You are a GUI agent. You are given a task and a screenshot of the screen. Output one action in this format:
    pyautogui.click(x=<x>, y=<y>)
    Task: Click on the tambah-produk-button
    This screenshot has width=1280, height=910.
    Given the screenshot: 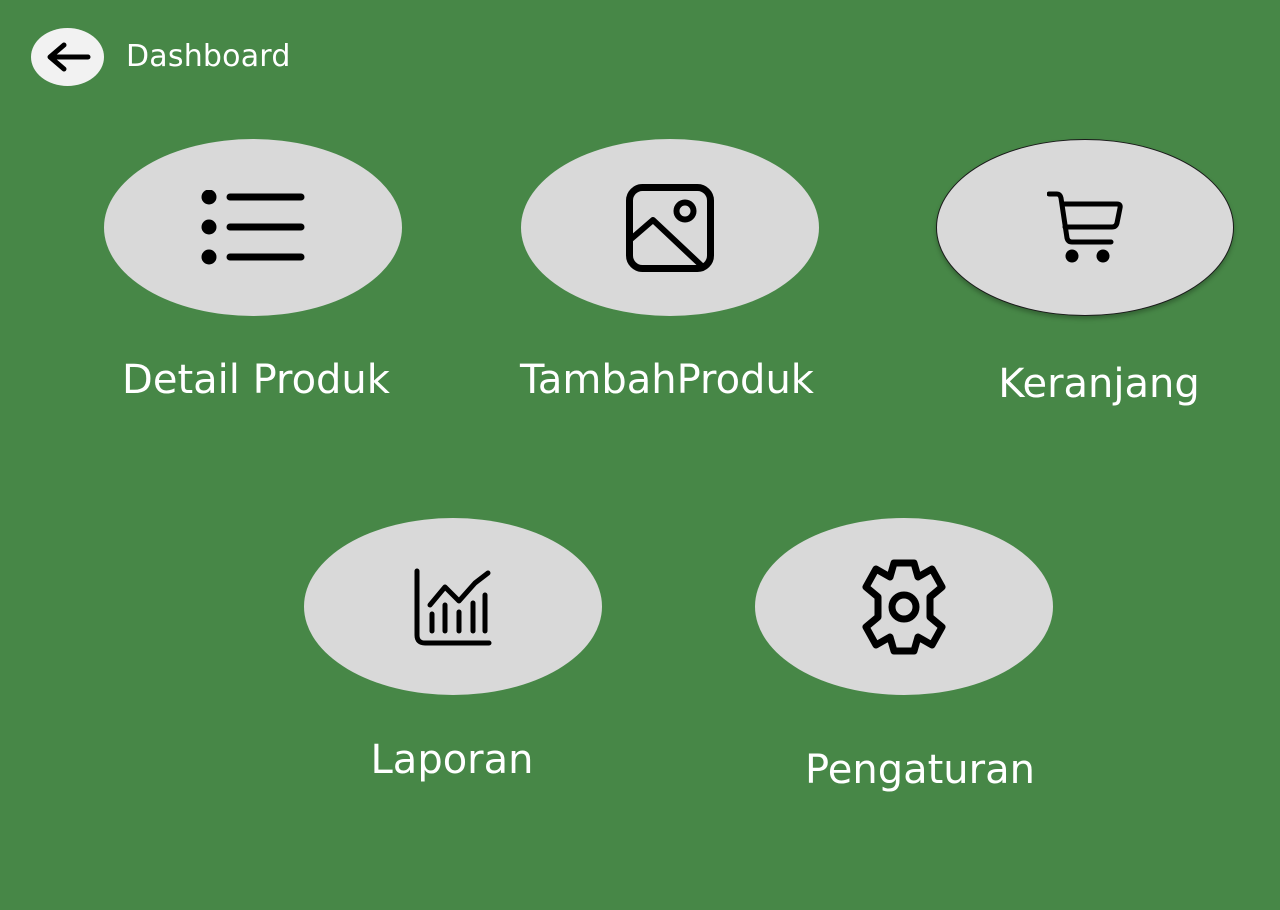 What is the action you would take?
    pyautogui.click(x=670, y=227)
    